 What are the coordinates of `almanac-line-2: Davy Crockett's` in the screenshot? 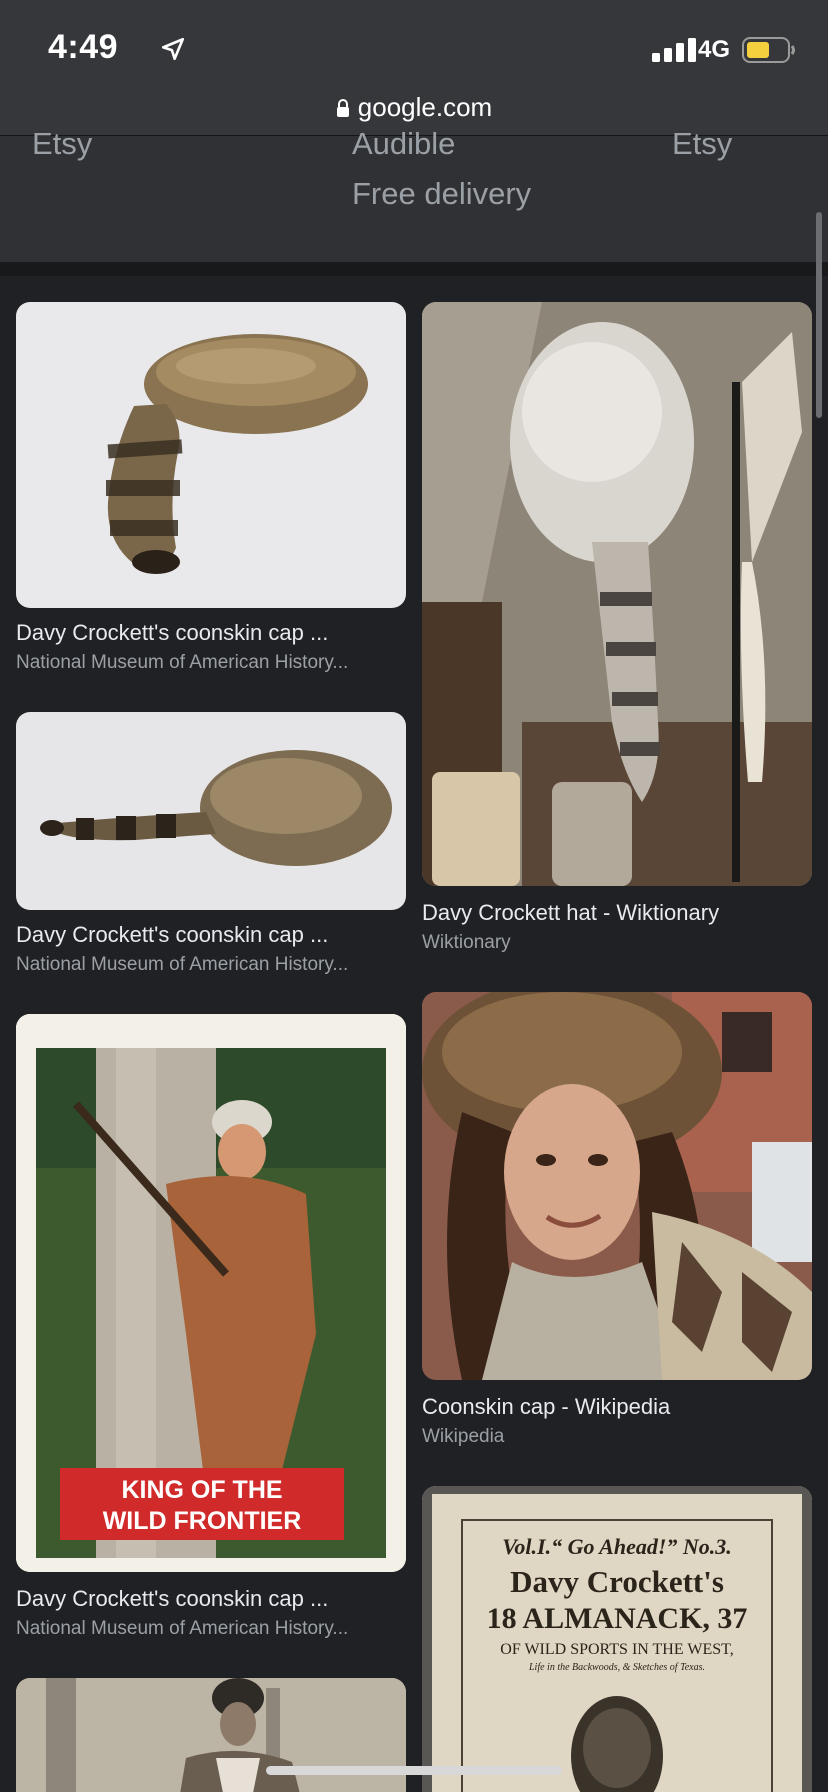 It's located at (617, 1581).